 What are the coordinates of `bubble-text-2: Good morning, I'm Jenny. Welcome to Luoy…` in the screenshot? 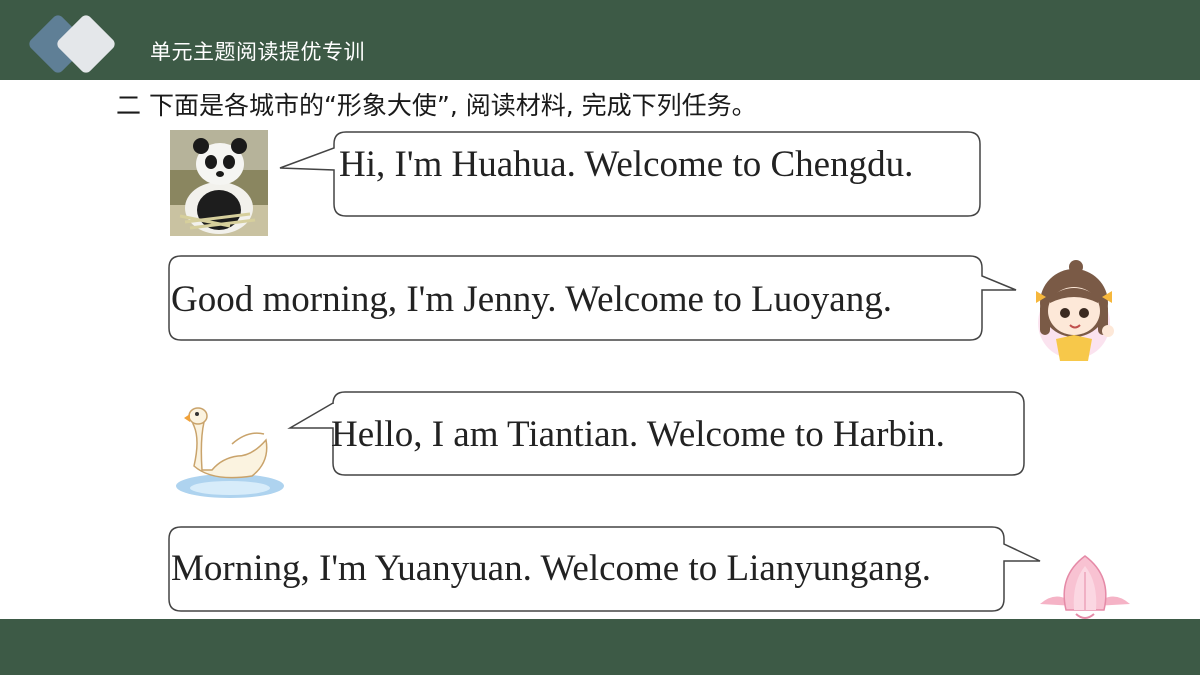 It's located at (531, 299).